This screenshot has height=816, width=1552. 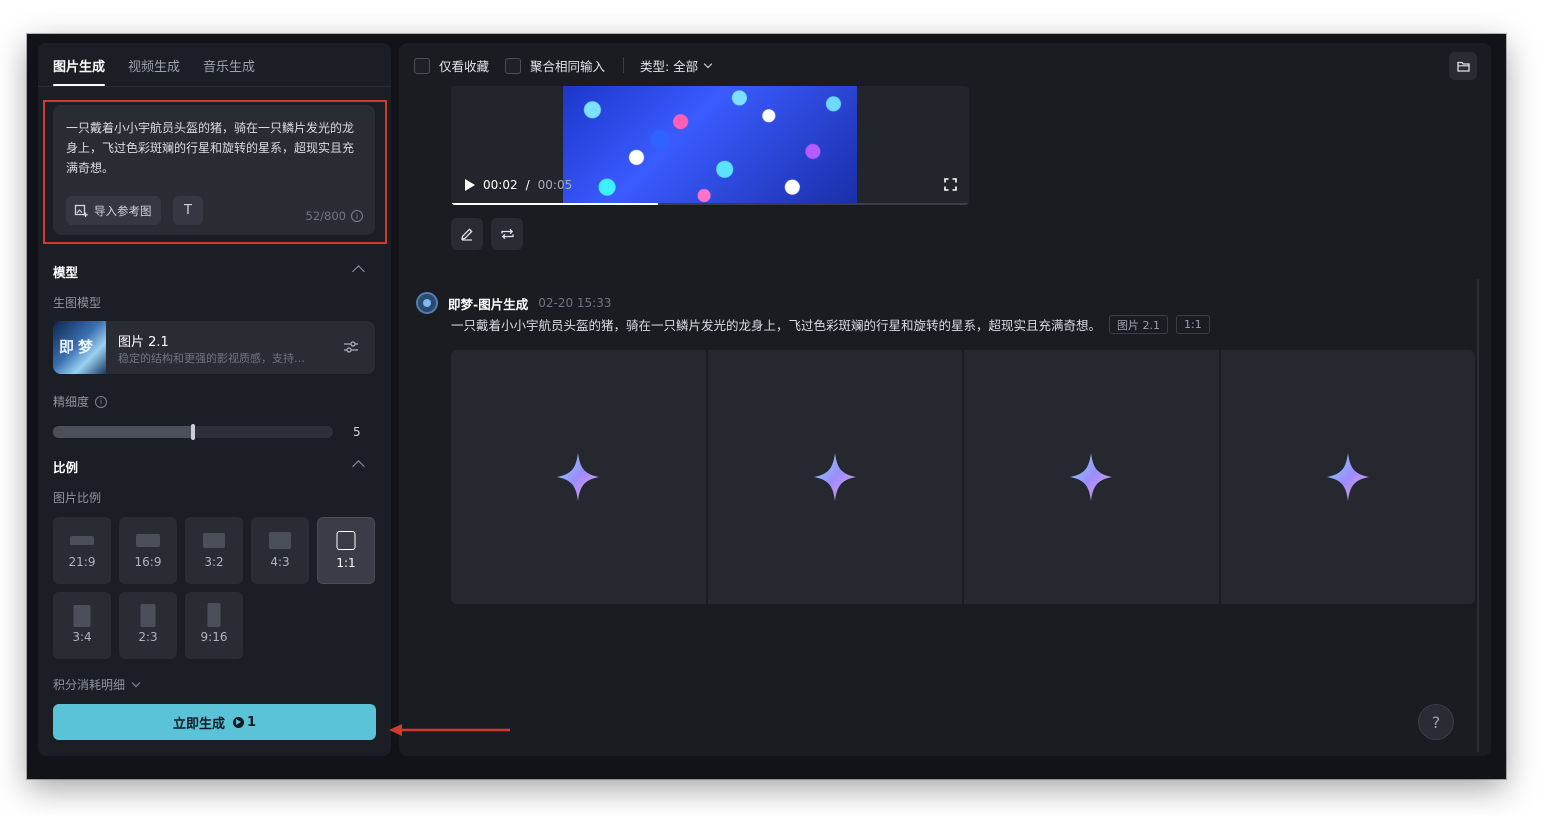 What do you see at coordinates (568, 66) in the screenshot?
I see `merge-same-input-label: 聚合相同输入` at bounding box center [568, 66].